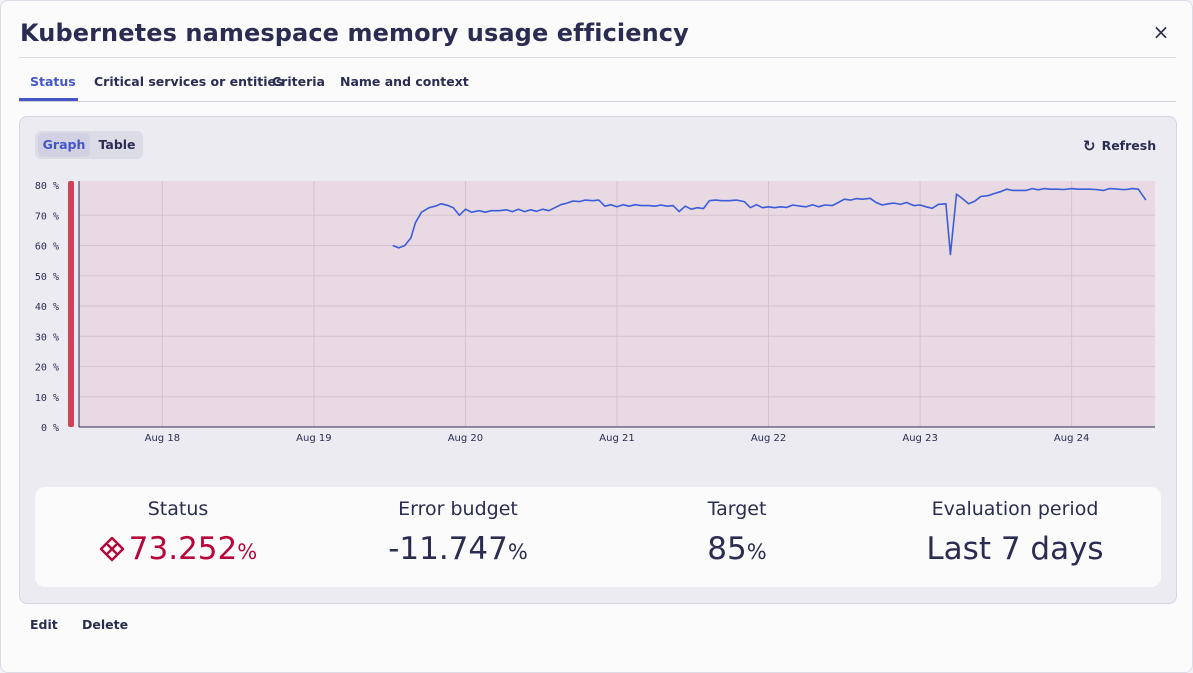  I want to click on status-failure-icon, so click(111, 549).